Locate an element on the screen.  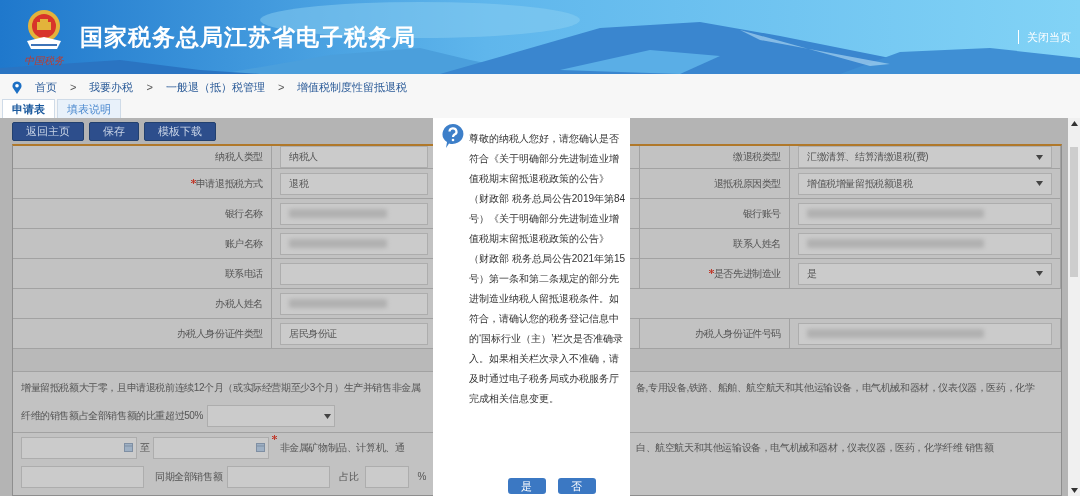
field-label: 办税人身份证件号码 is located at coordinates (737, 333).